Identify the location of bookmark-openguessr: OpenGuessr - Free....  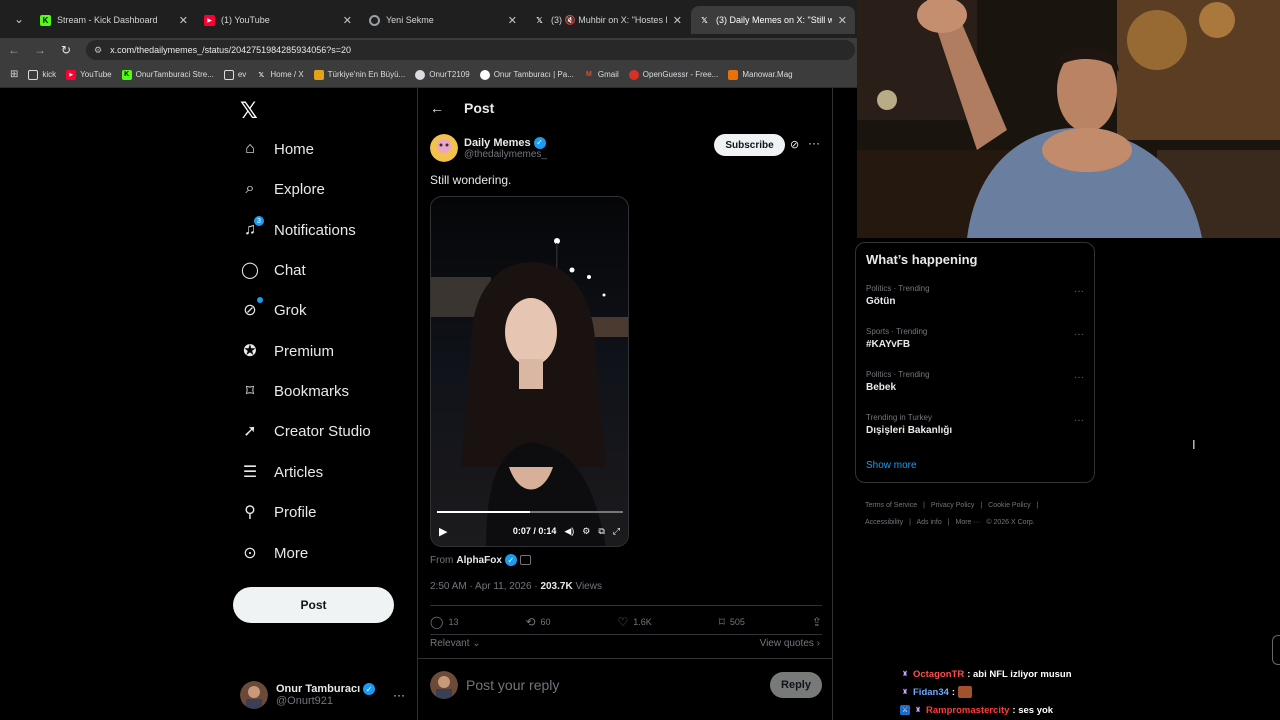
(673, 74).